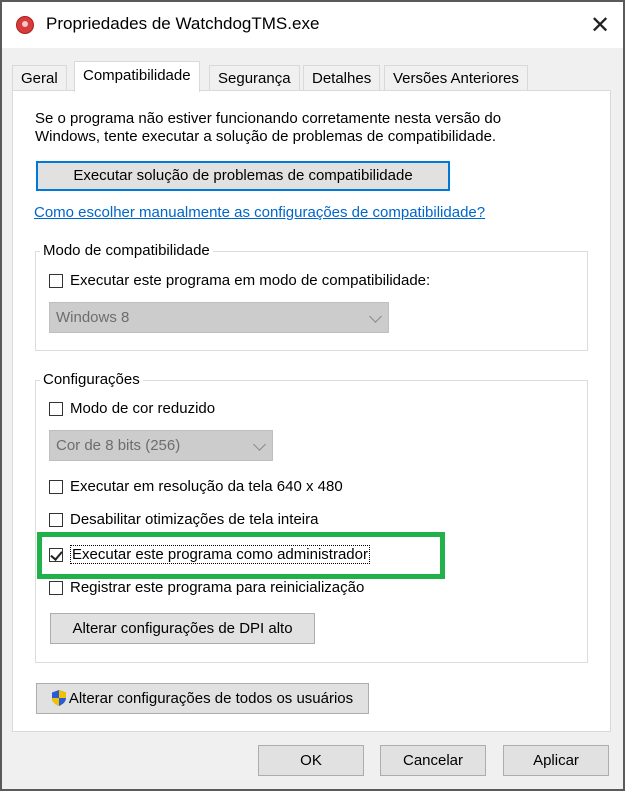  What do you see at coordinates (118, 445) in the screenshot?
I see `color-depth-select-value: Cor de 8 bits (256)` at bounding box center [118, 445].